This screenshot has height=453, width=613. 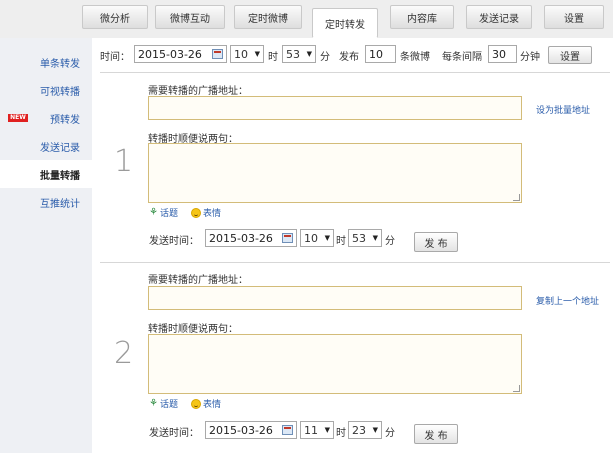 What do you see at coordinates (190, 17) in the screenshot?
I see `tab-interaction: 微博互动` at bounding box center [190, 17].